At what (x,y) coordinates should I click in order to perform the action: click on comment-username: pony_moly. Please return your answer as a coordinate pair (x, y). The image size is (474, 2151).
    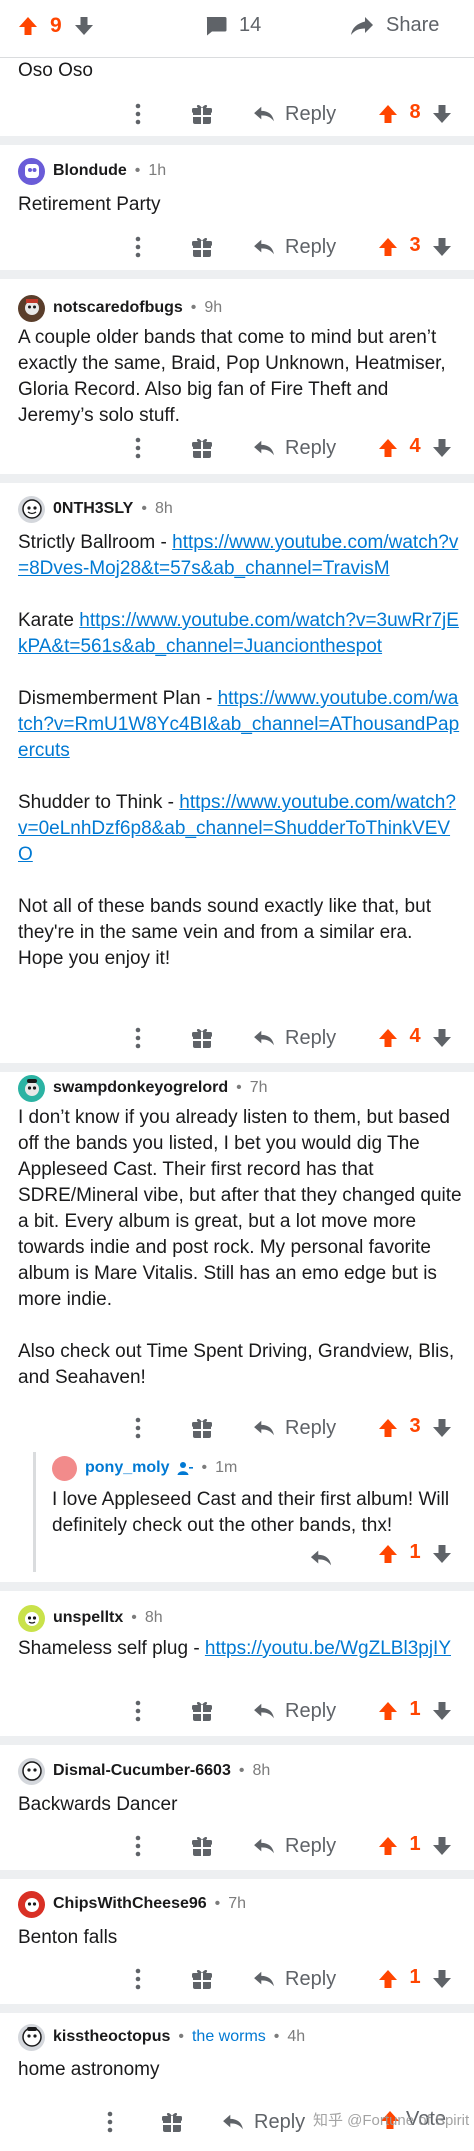
    Looking at the image, I should click on (127, 1468).